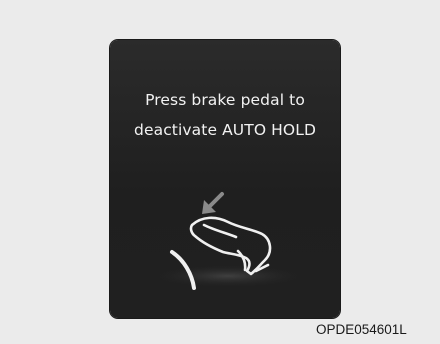  Describe the element at coordinates (228, 276) in the screenshot. I see `floor-glow` at that location.